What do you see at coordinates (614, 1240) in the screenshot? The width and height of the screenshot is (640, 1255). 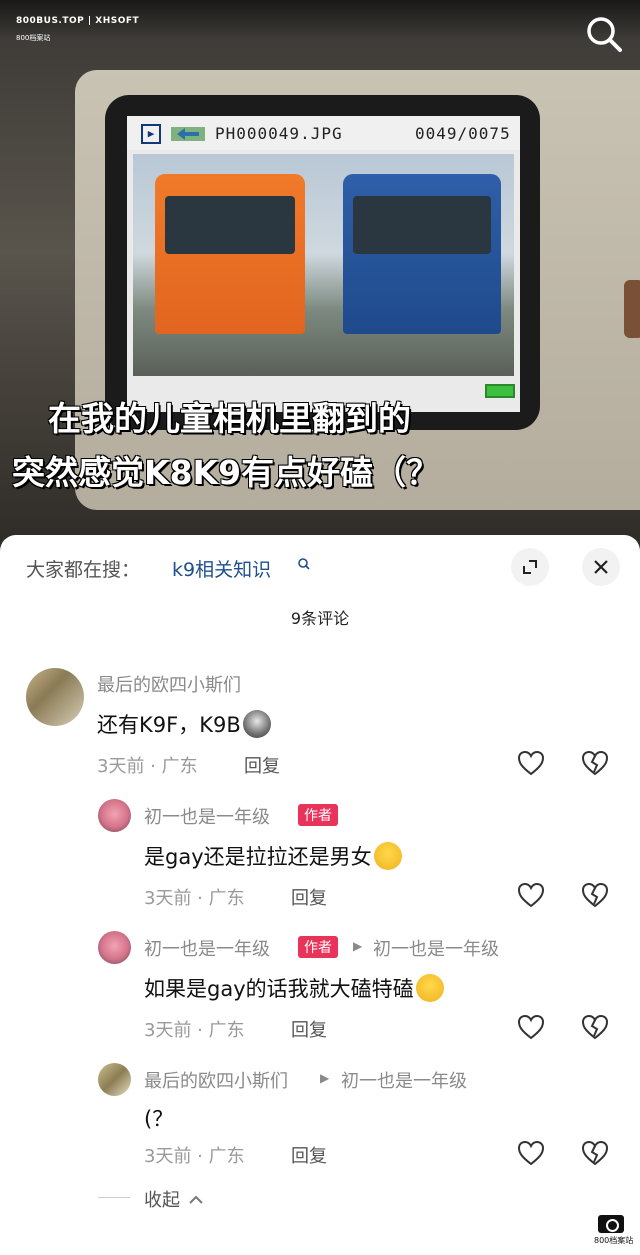 I see `watermark-label: 800档案站` at bounding box center [614, 1240].